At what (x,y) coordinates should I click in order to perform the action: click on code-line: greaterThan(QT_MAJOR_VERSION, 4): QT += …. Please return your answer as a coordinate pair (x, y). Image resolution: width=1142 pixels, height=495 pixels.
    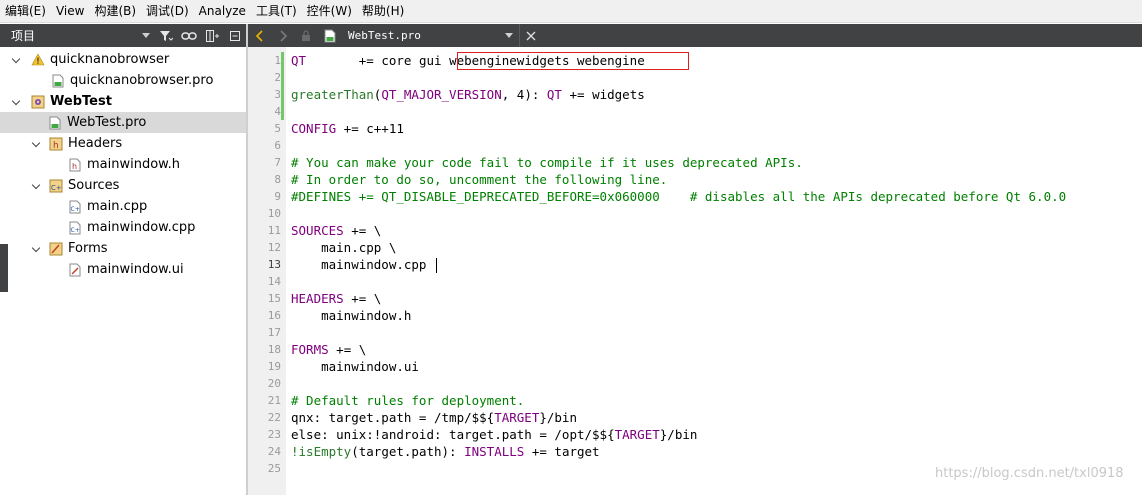
    Looking at the image, I should click on (468, 94).